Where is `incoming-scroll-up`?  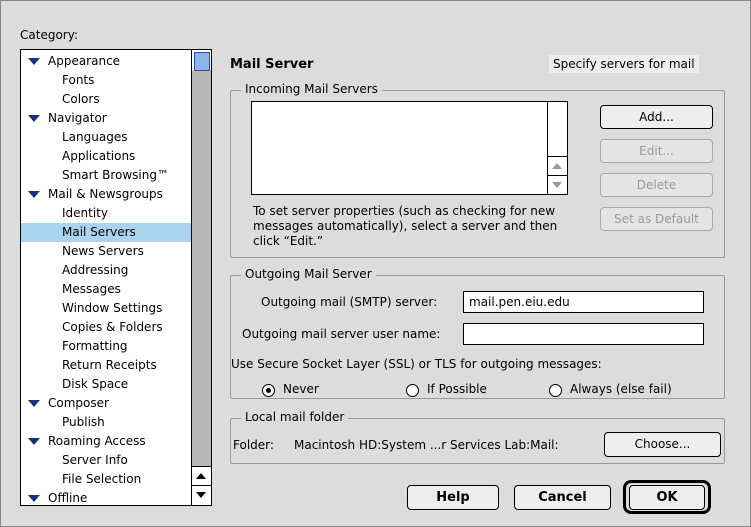
incoming-scroll-up is located at coordinates (557, 166).